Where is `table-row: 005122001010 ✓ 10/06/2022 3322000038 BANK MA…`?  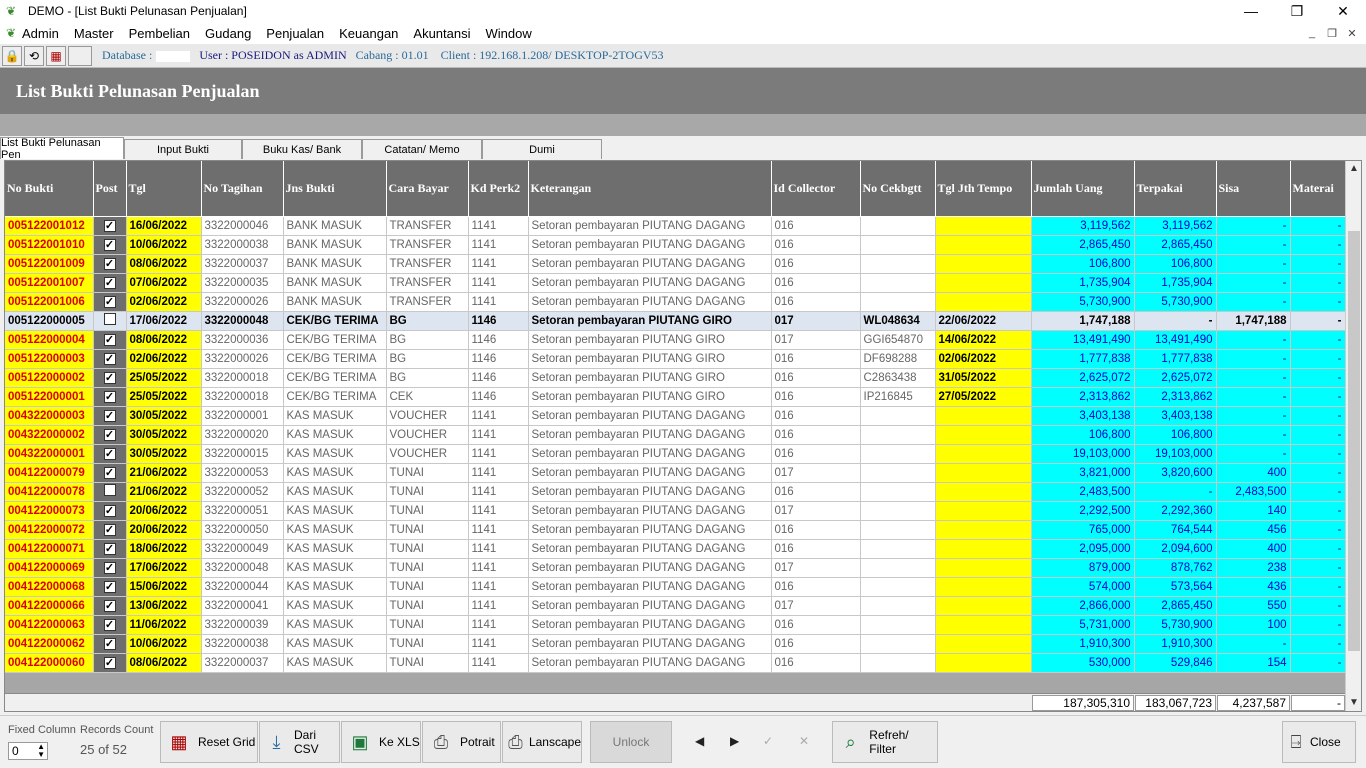
table-row: 005122001010 ✓ 10/06/2022 3322000038 BANK MA… is located at coordinates (675, 245).